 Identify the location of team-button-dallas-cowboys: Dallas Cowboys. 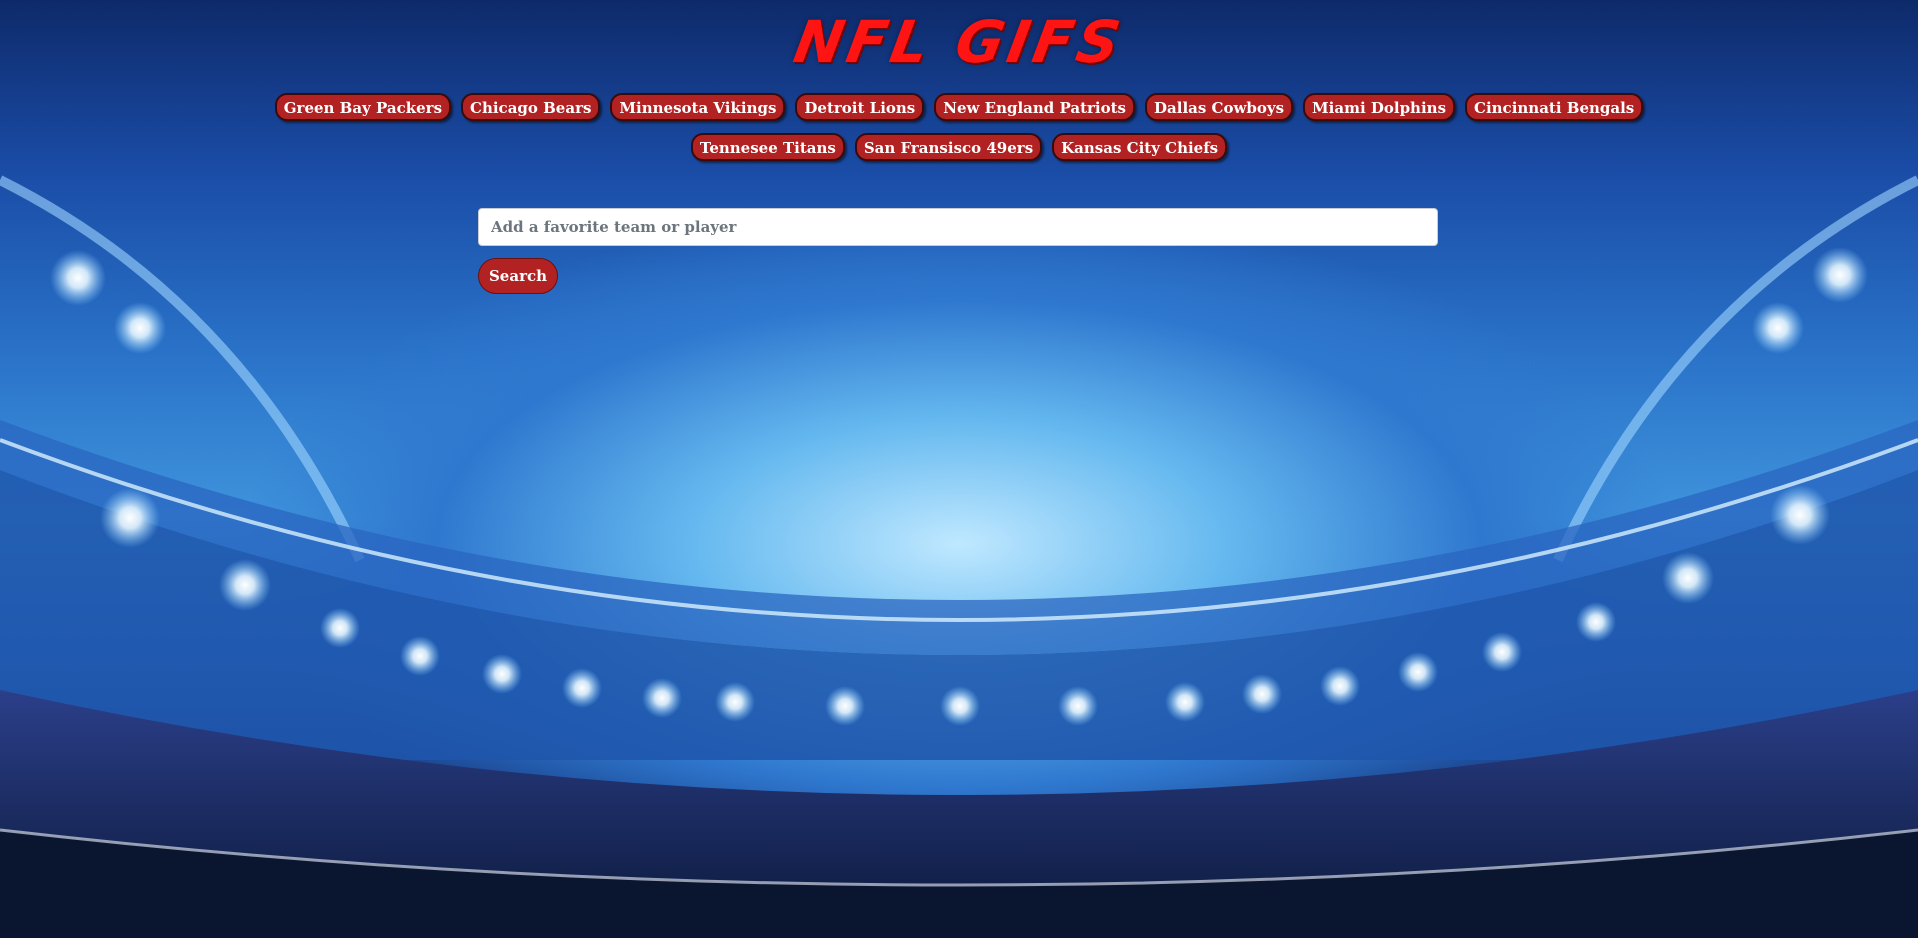
(1219, 107).